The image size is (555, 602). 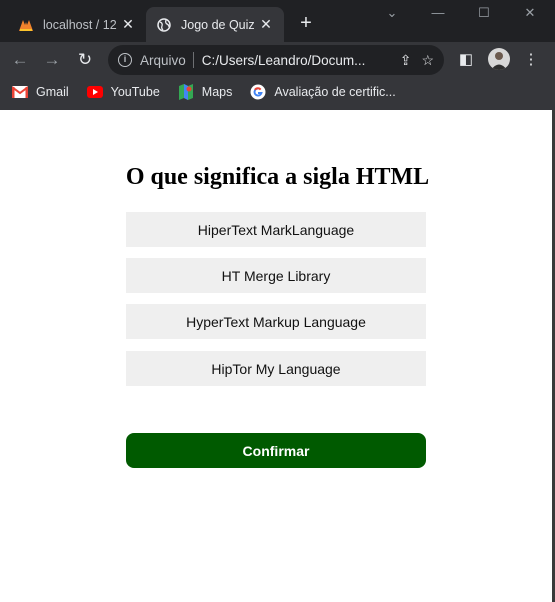 I want to click on window-close-icon: ✕, so click(x=530, y=13).